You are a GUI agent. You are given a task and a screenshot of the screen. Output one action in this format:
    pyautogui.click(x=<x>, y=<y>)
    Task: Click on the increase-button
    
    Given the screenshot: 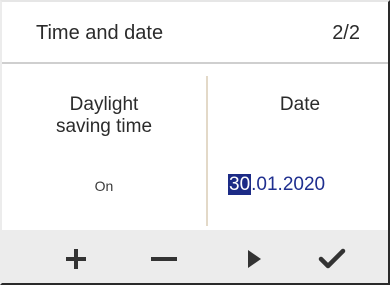 What is the action you would take?
    pyautogui.click(x=76, y=256)
    